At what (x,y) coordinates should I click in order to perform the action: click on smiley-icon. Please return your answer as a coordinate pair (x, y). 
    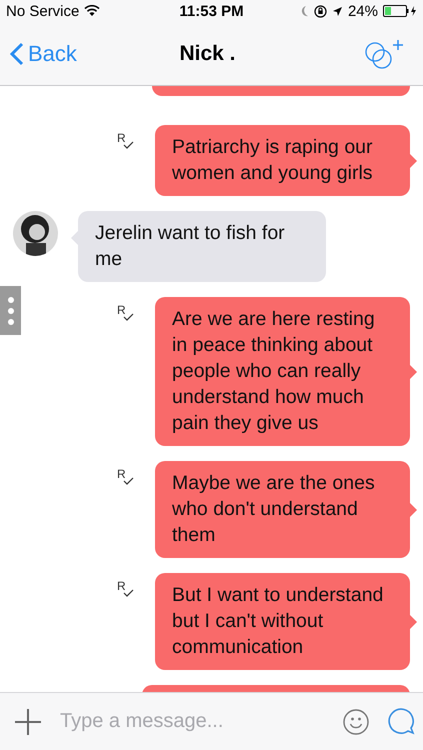
    Looking at the image, I should click on (356, 721).